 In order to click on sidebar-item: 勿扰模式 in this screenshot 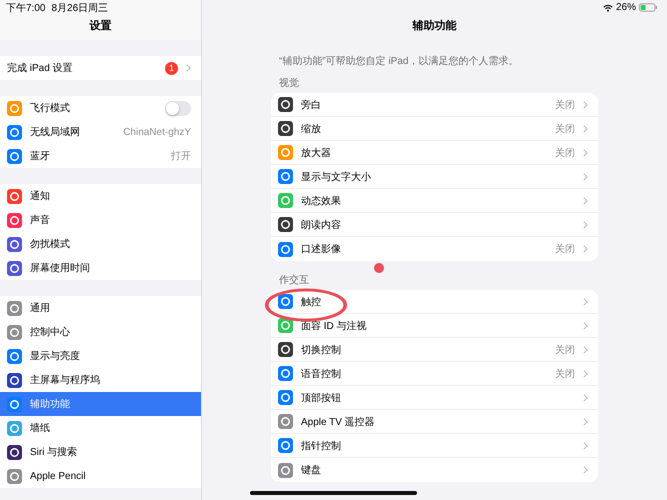, I will do `click(100, 244)`.